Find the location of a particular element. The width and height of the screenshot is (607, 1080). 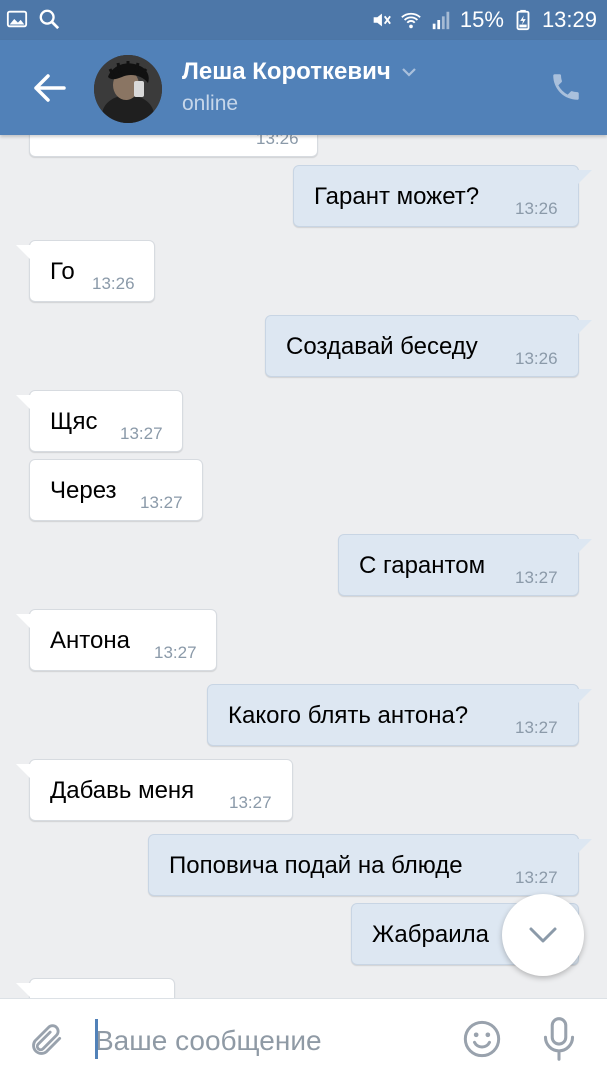

message-incoming: Антона 13:27 is located at coordinates (116, 640).